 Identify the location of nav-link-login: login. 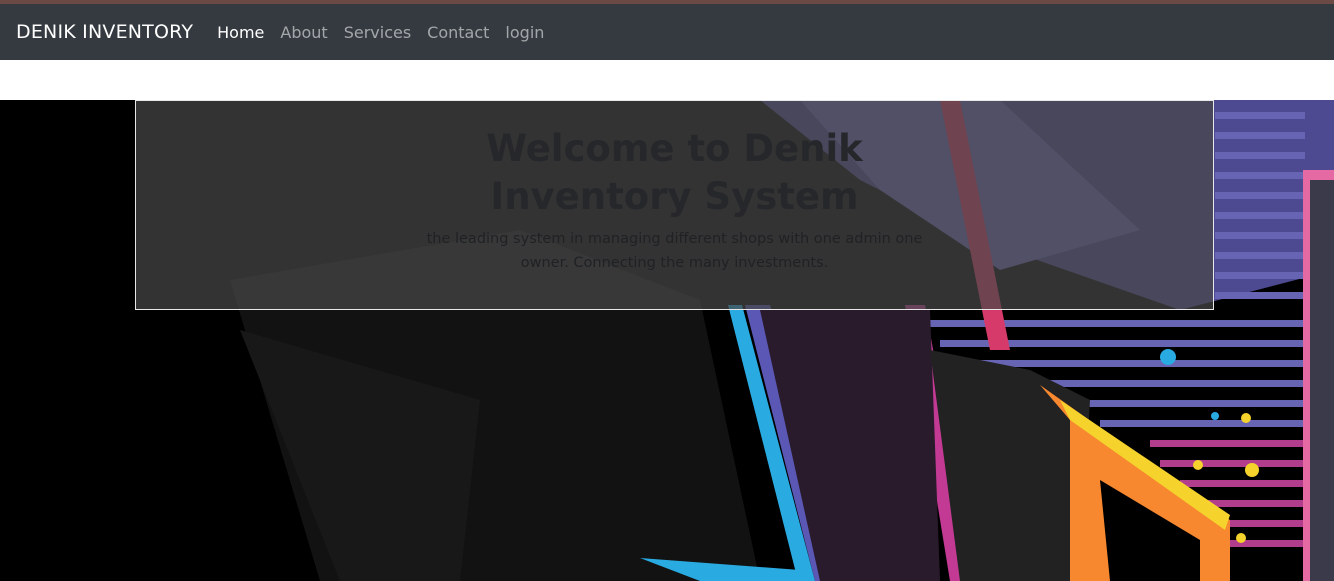
(524, 32).